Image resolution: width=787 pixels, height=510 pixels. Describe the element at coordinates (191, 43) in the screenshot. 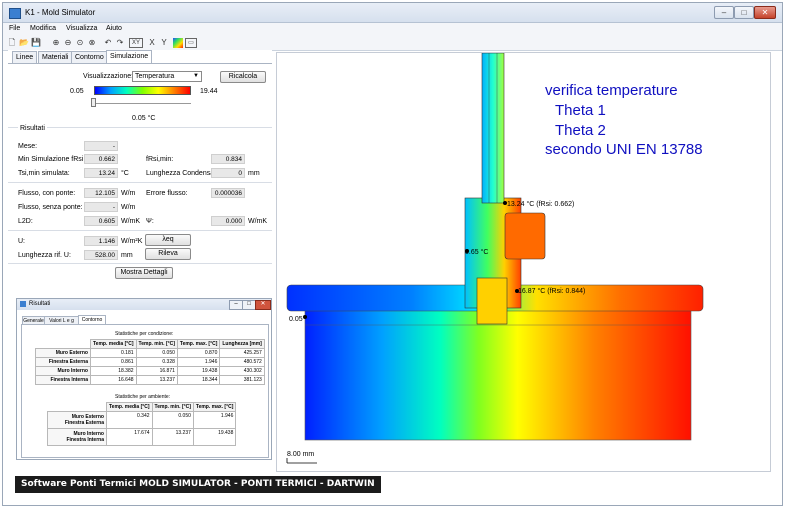

I see `display-mode-icon: ▭` at that location.